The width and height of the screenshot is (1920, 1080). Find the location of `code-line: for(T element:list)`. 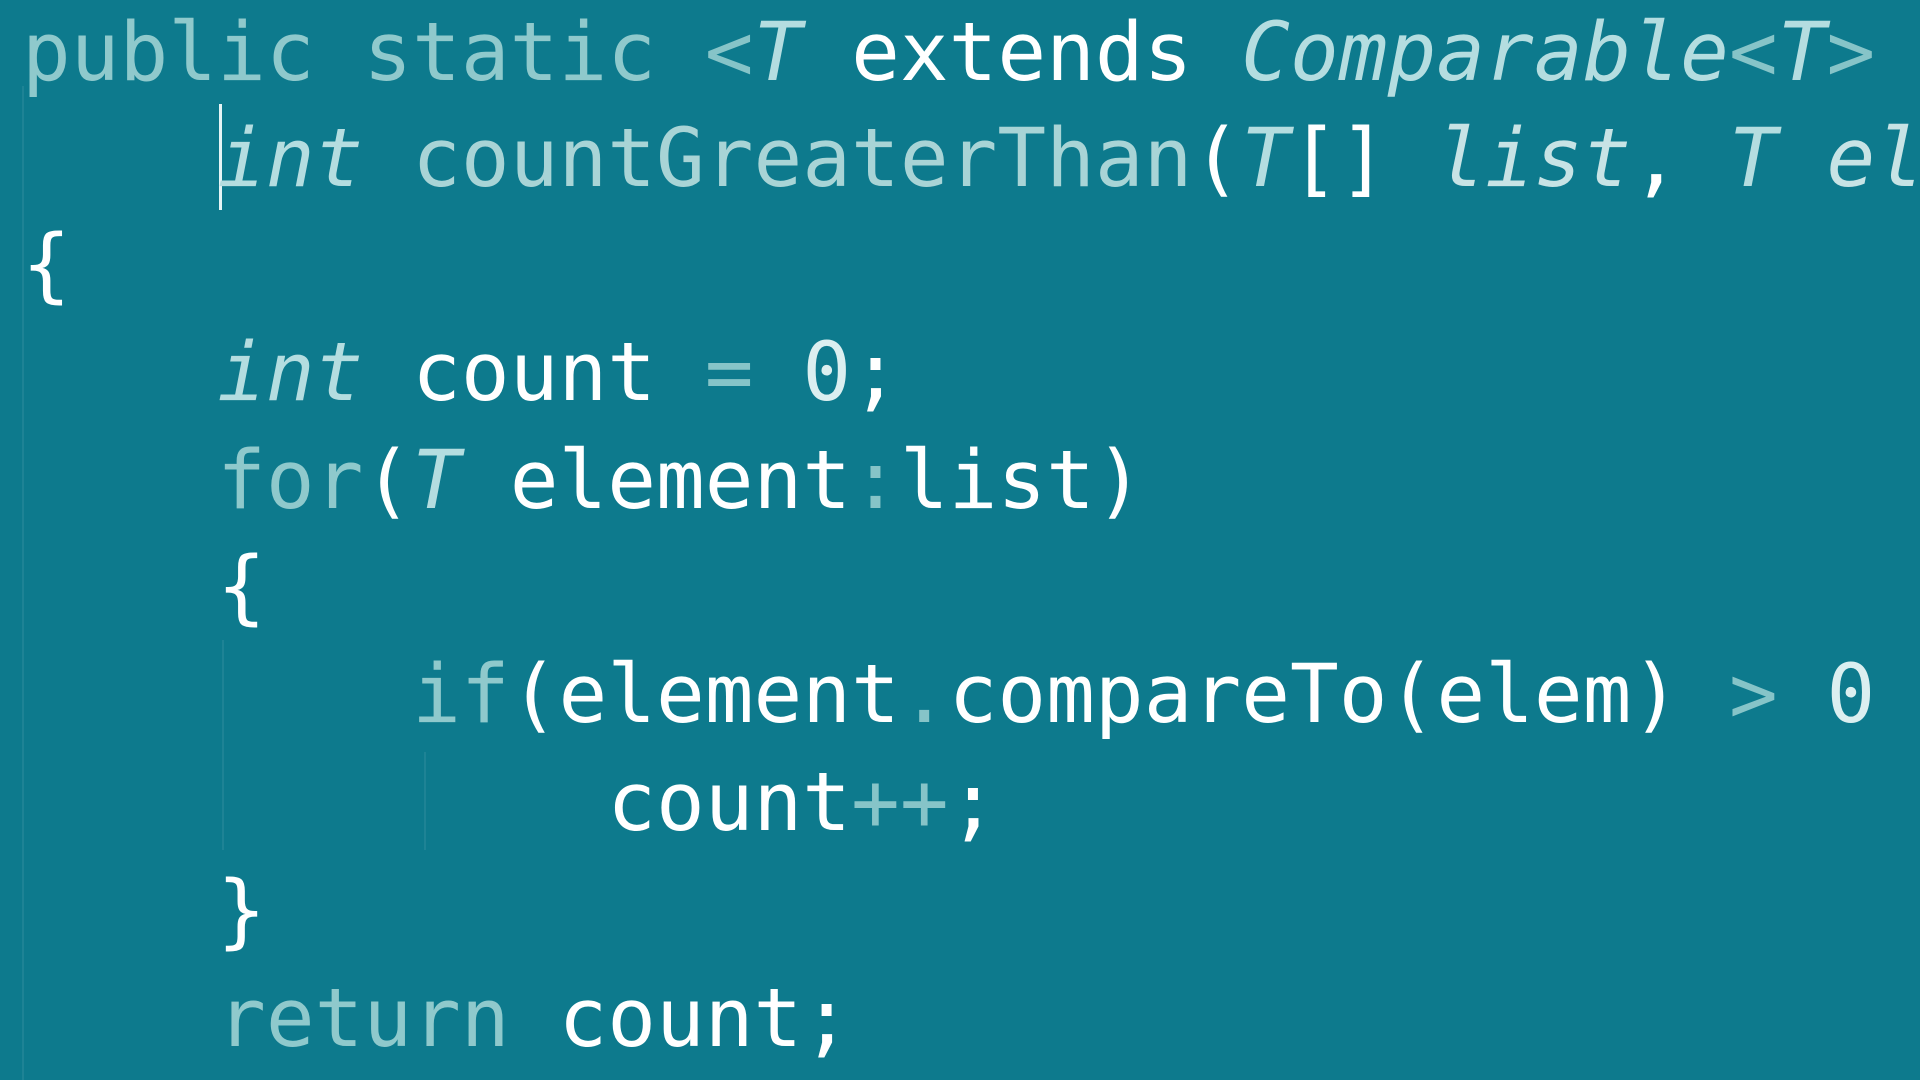

code-line: for(T element:list) is located at coordinates (583, 481).